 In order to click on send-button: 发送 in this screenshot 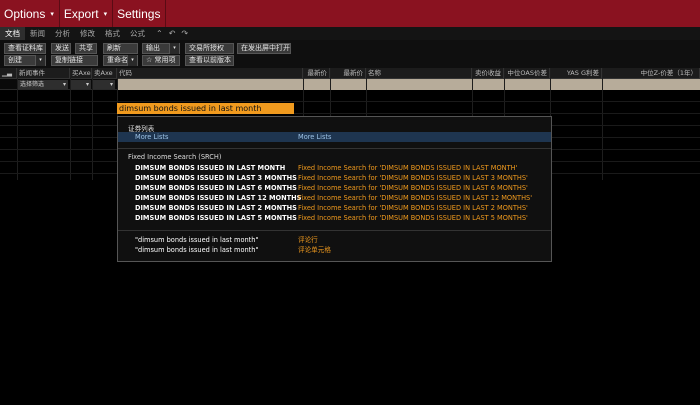, I will do `click(61, 48)`.